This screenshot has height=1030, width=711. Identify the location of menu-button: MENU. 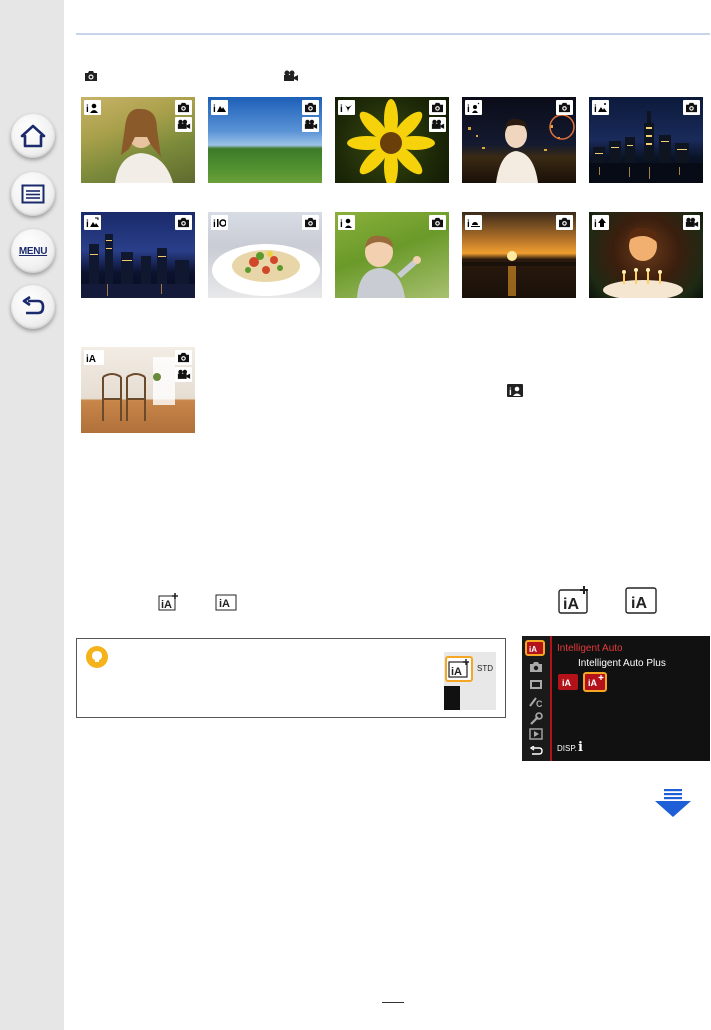
(33, 251).